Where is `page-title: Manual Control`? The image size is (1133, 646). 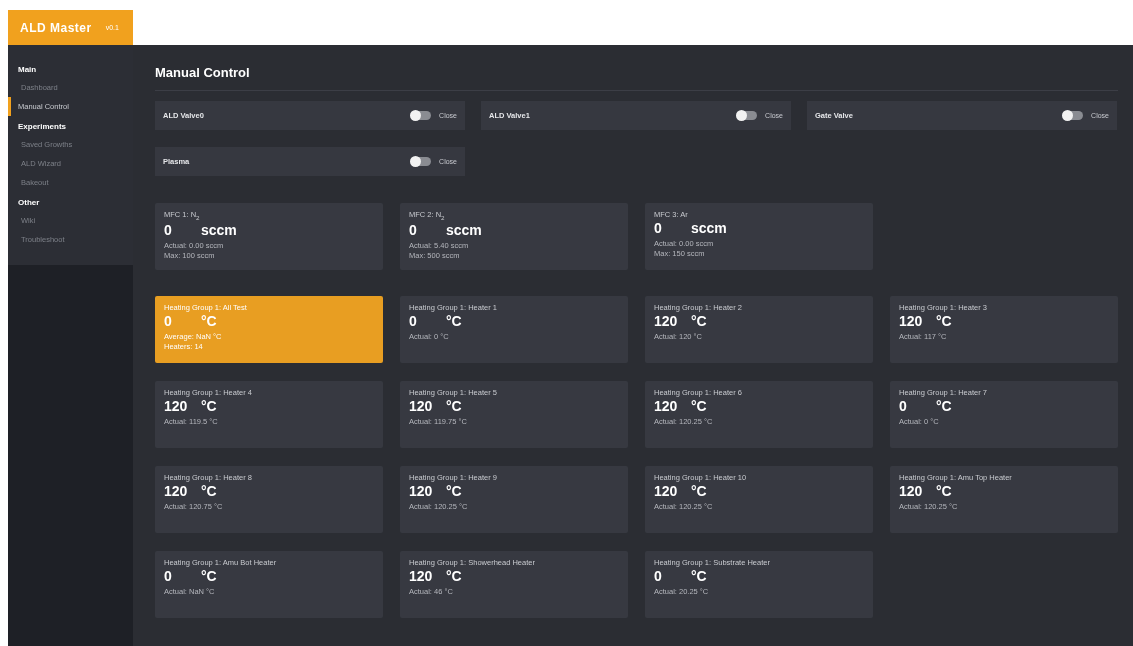 page-title: Manual Control is located at coordinates (636, 78).